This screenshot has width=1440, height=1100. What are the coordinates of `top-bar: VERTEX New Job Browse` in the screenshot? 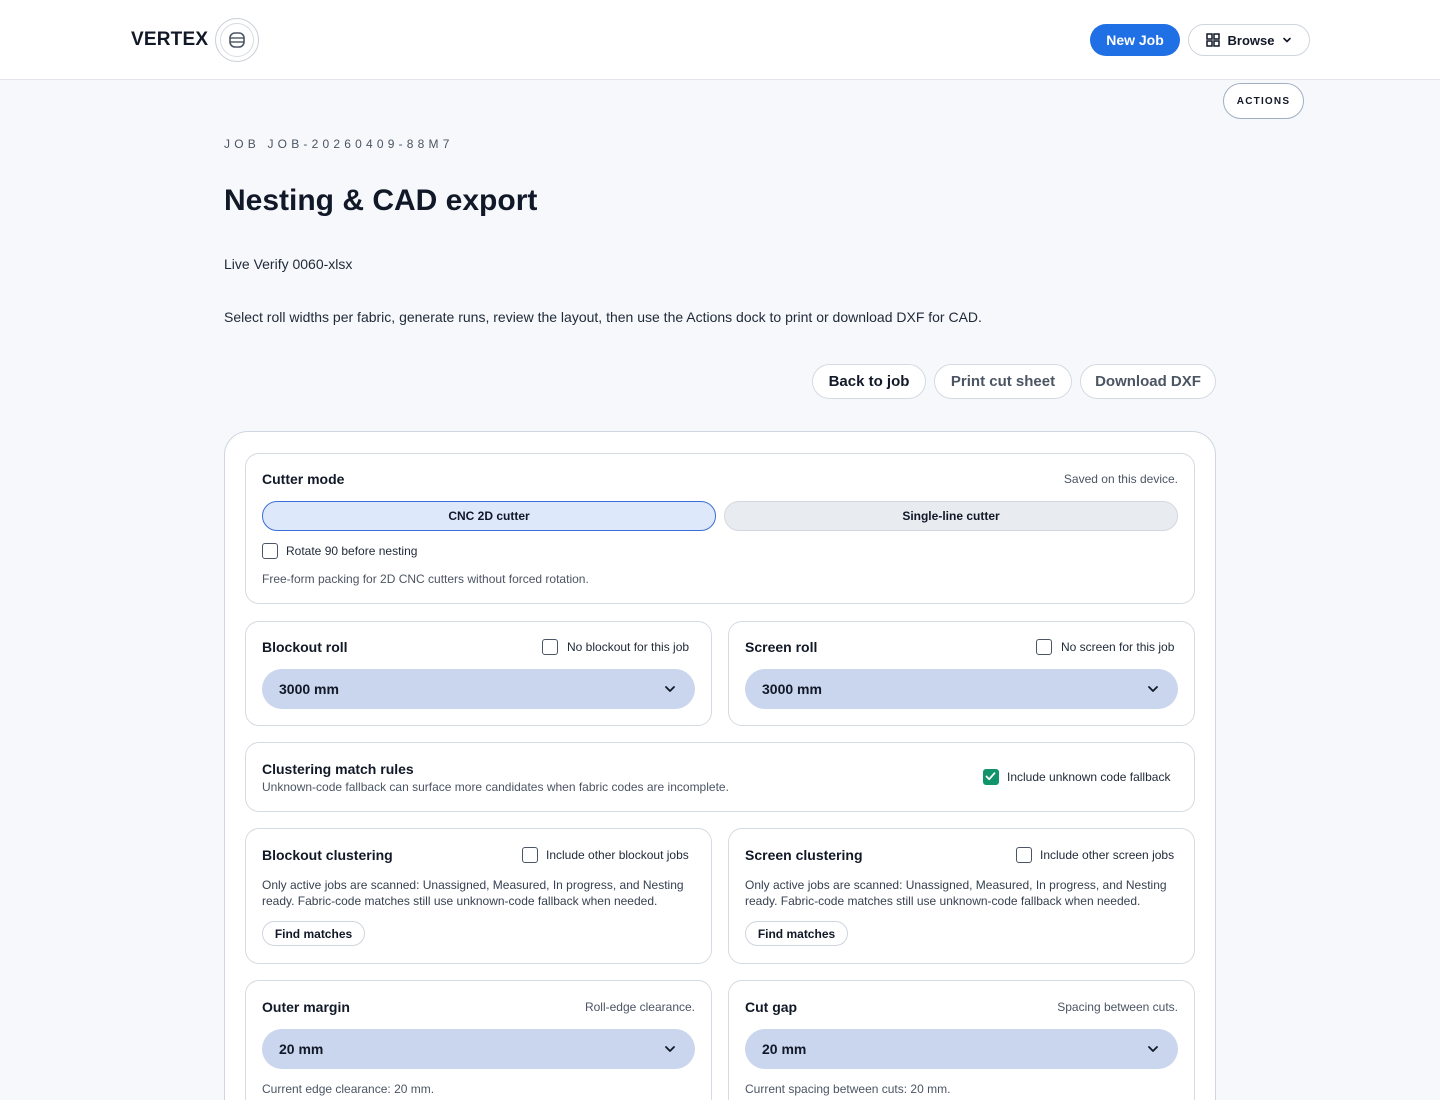 It's located at (720, 40).